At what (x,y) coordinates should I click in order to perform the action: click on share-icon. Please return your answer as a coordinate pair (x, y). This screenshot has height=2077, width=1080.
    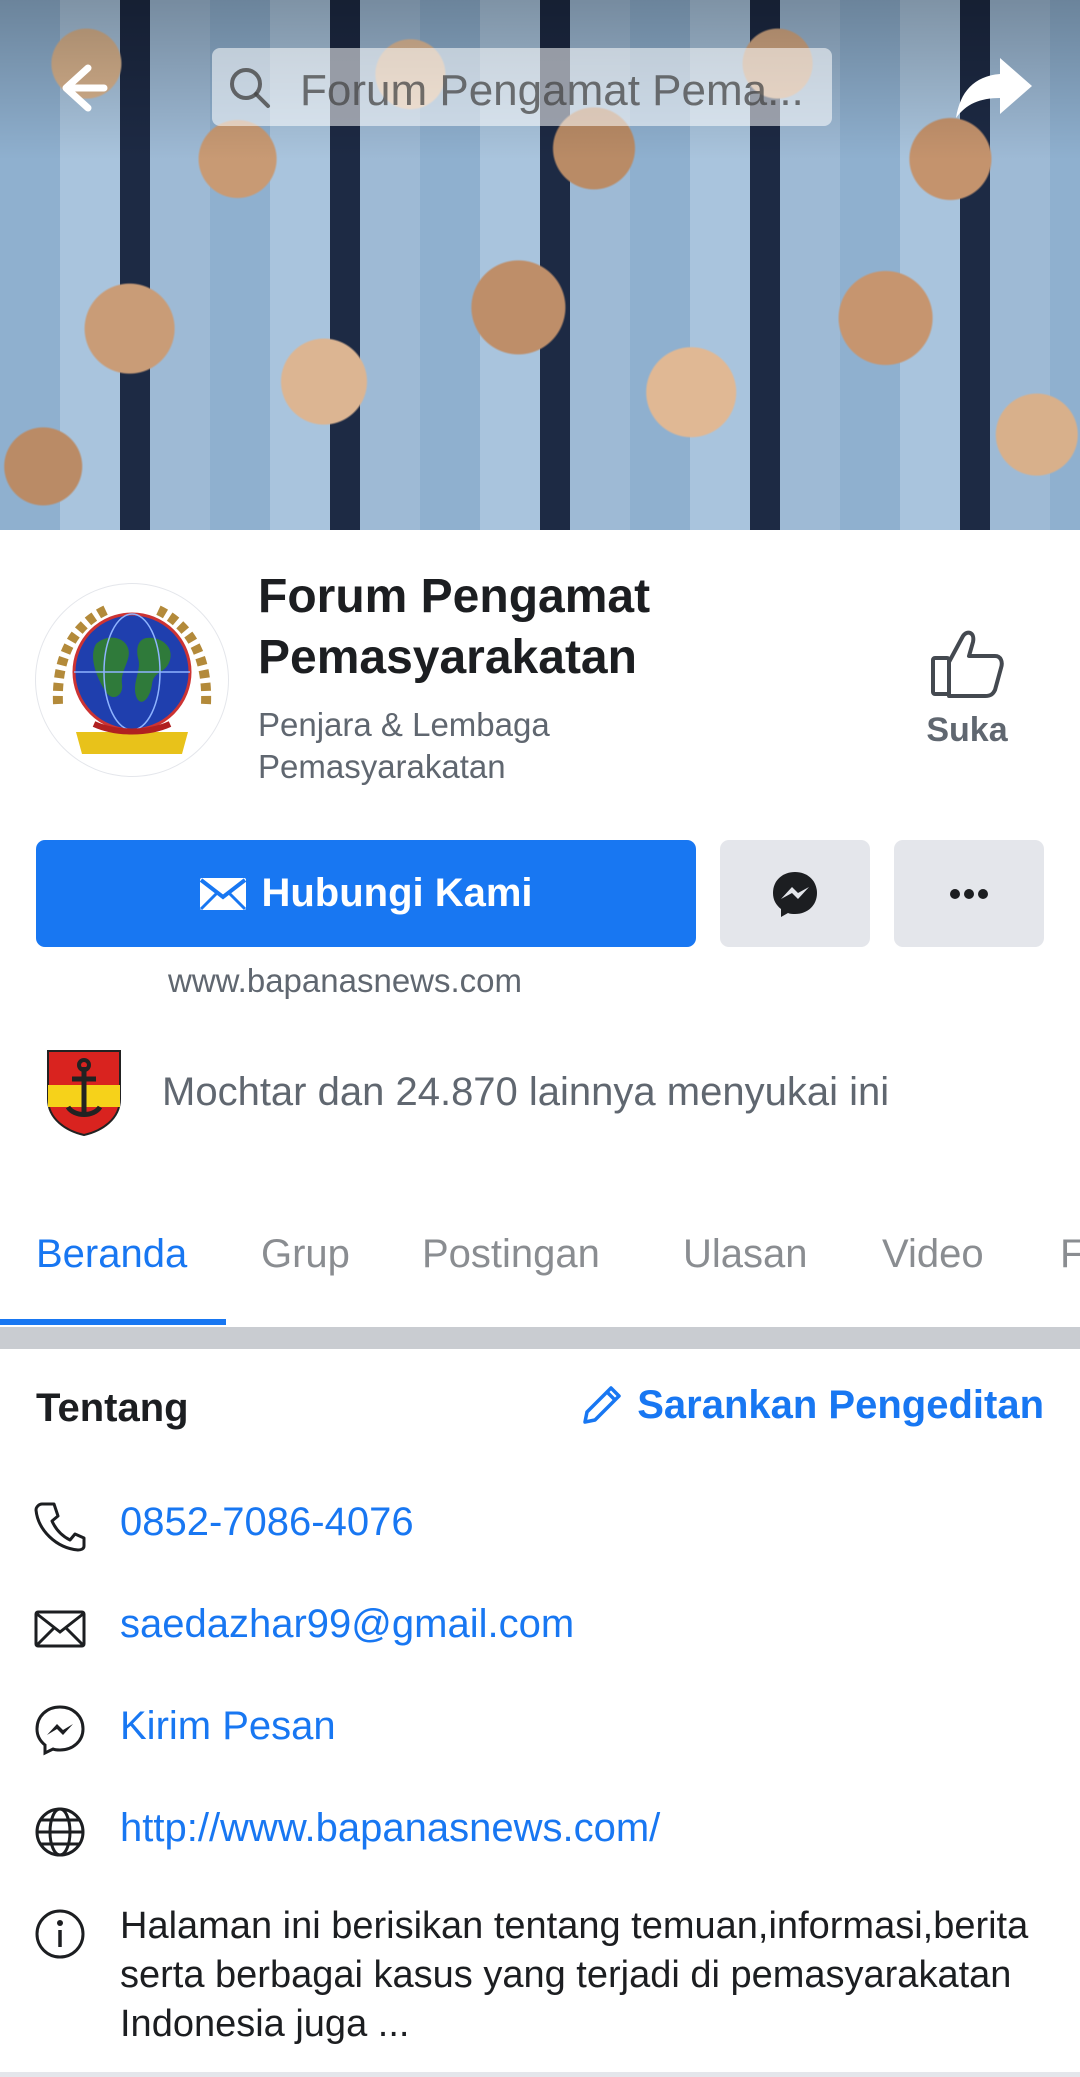
    Looking at the image, I should click on (994, 88).